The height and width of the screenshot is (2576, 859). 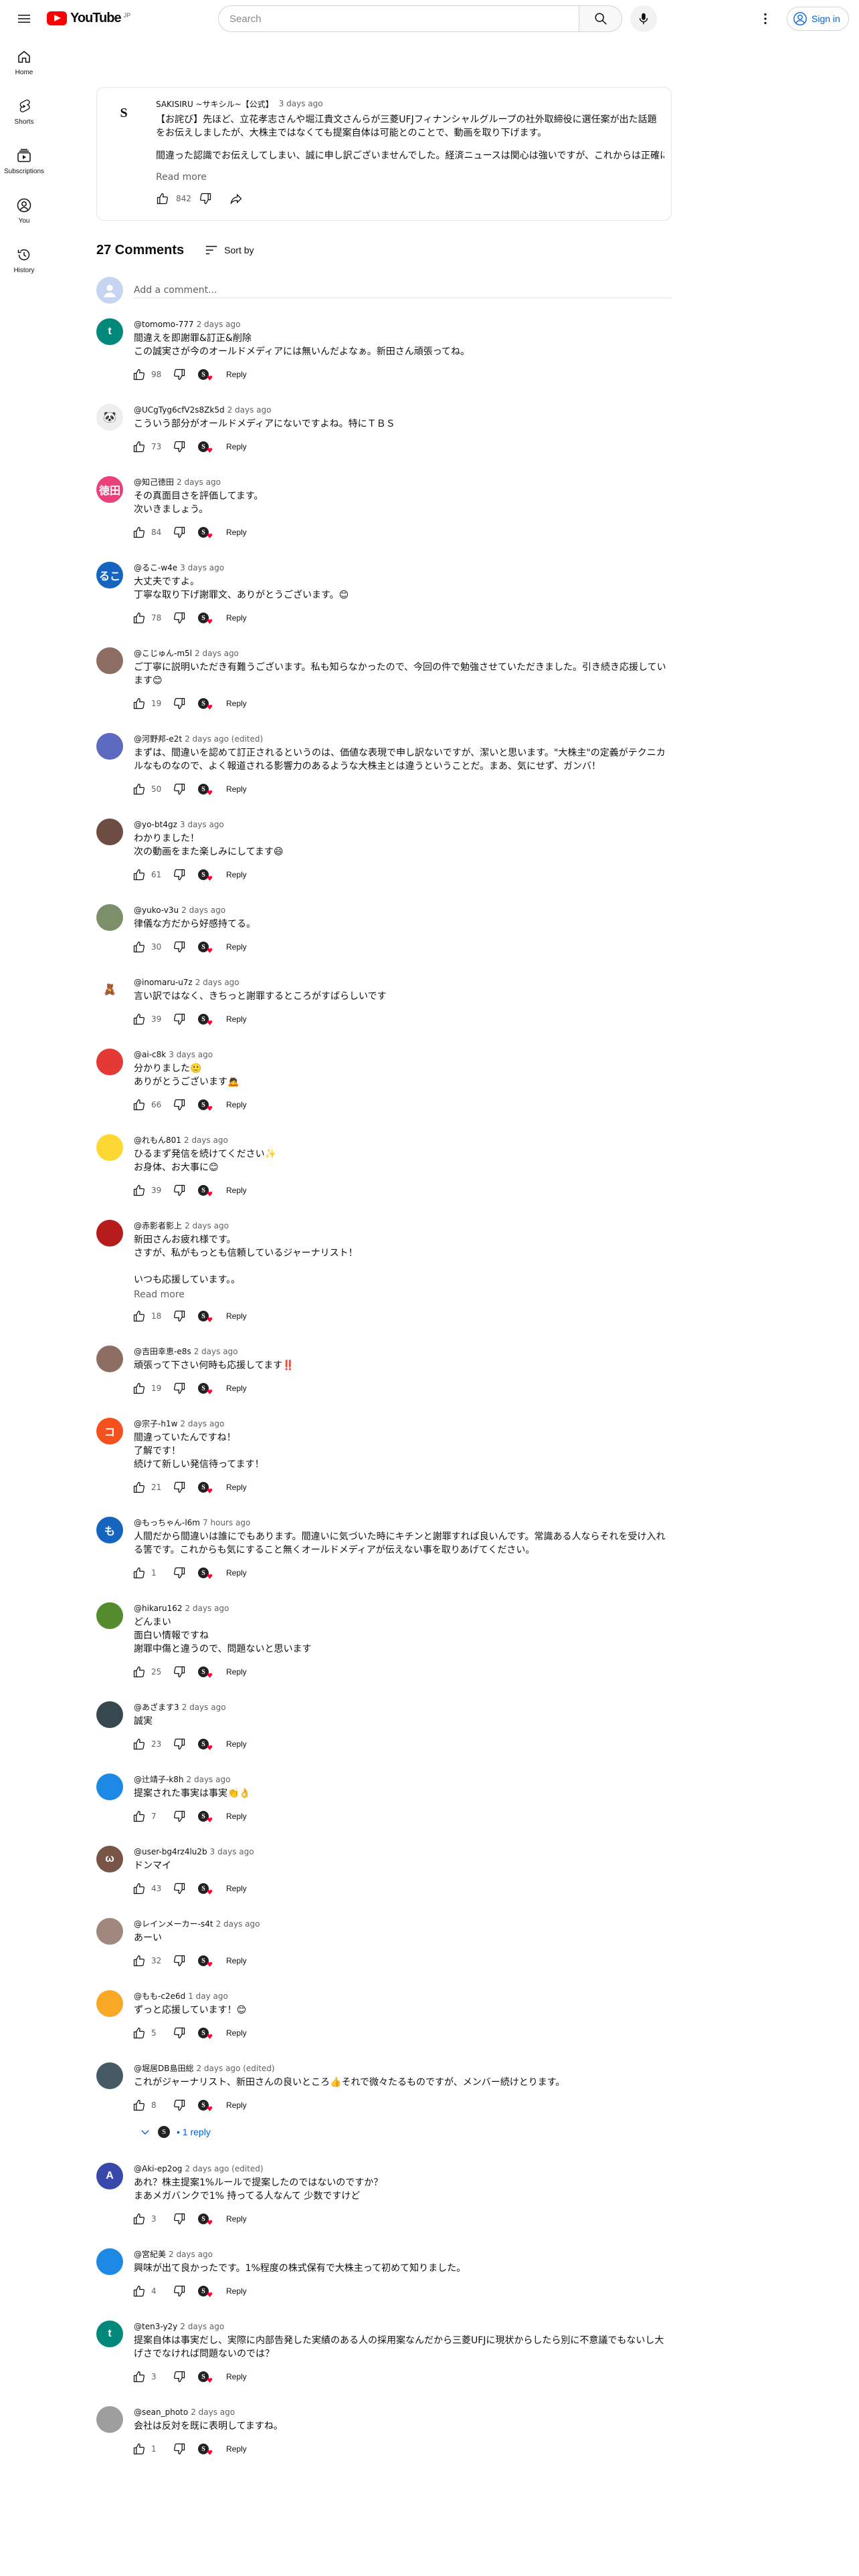 What do you see at coordinates (157, 1140) in the screenshot?
I see `comment-author: @れもん801` at bounding box center [157, 1140].